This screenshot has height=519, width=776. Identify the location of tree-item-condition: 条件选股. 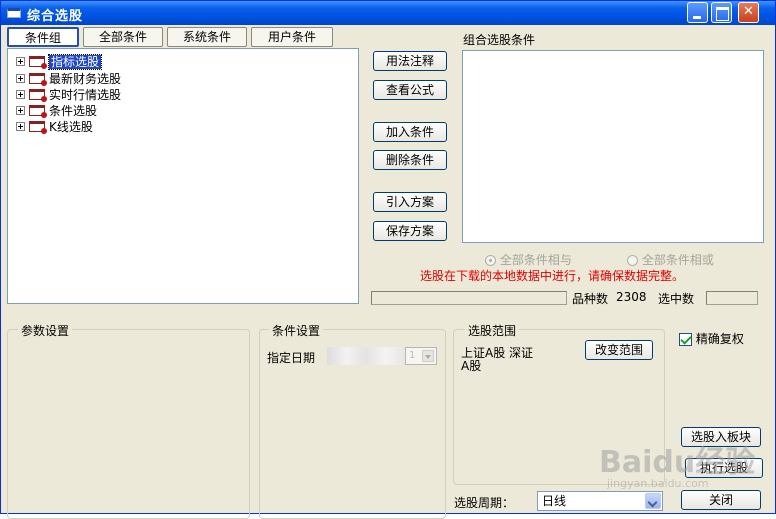
(56, 110).